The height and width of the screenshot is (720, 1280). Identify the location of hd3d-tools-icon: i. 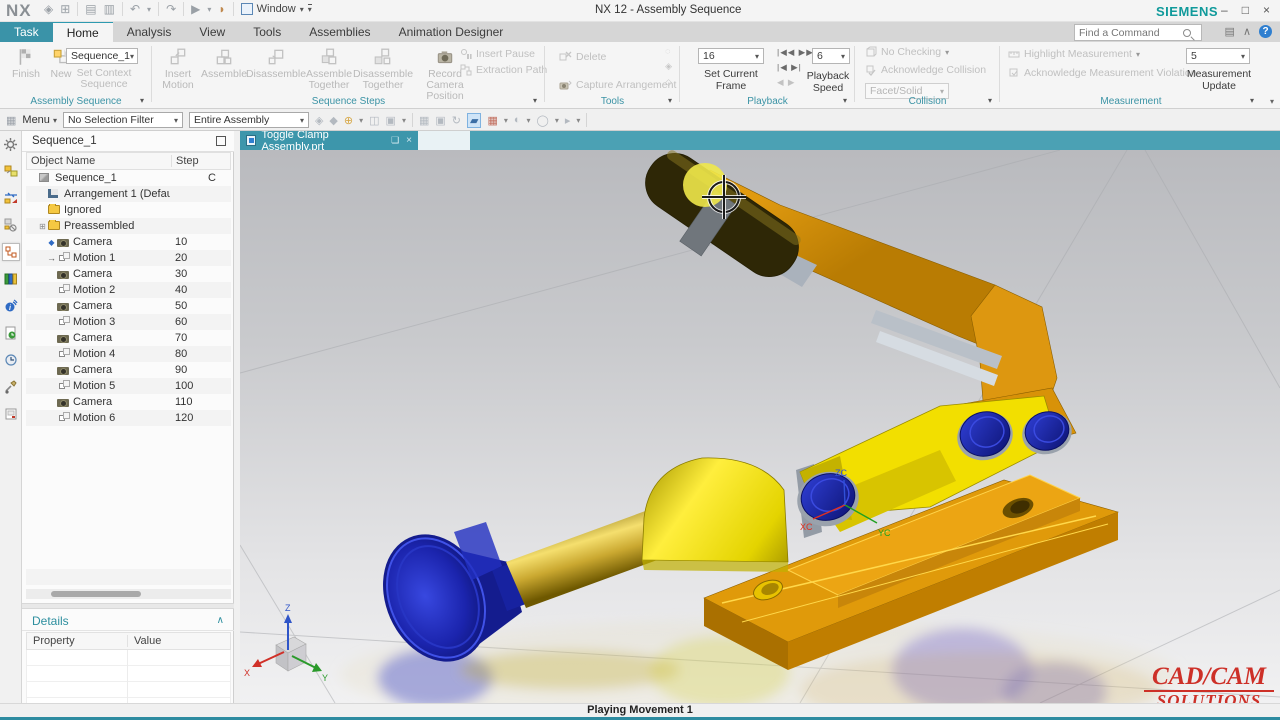
(11, 306).